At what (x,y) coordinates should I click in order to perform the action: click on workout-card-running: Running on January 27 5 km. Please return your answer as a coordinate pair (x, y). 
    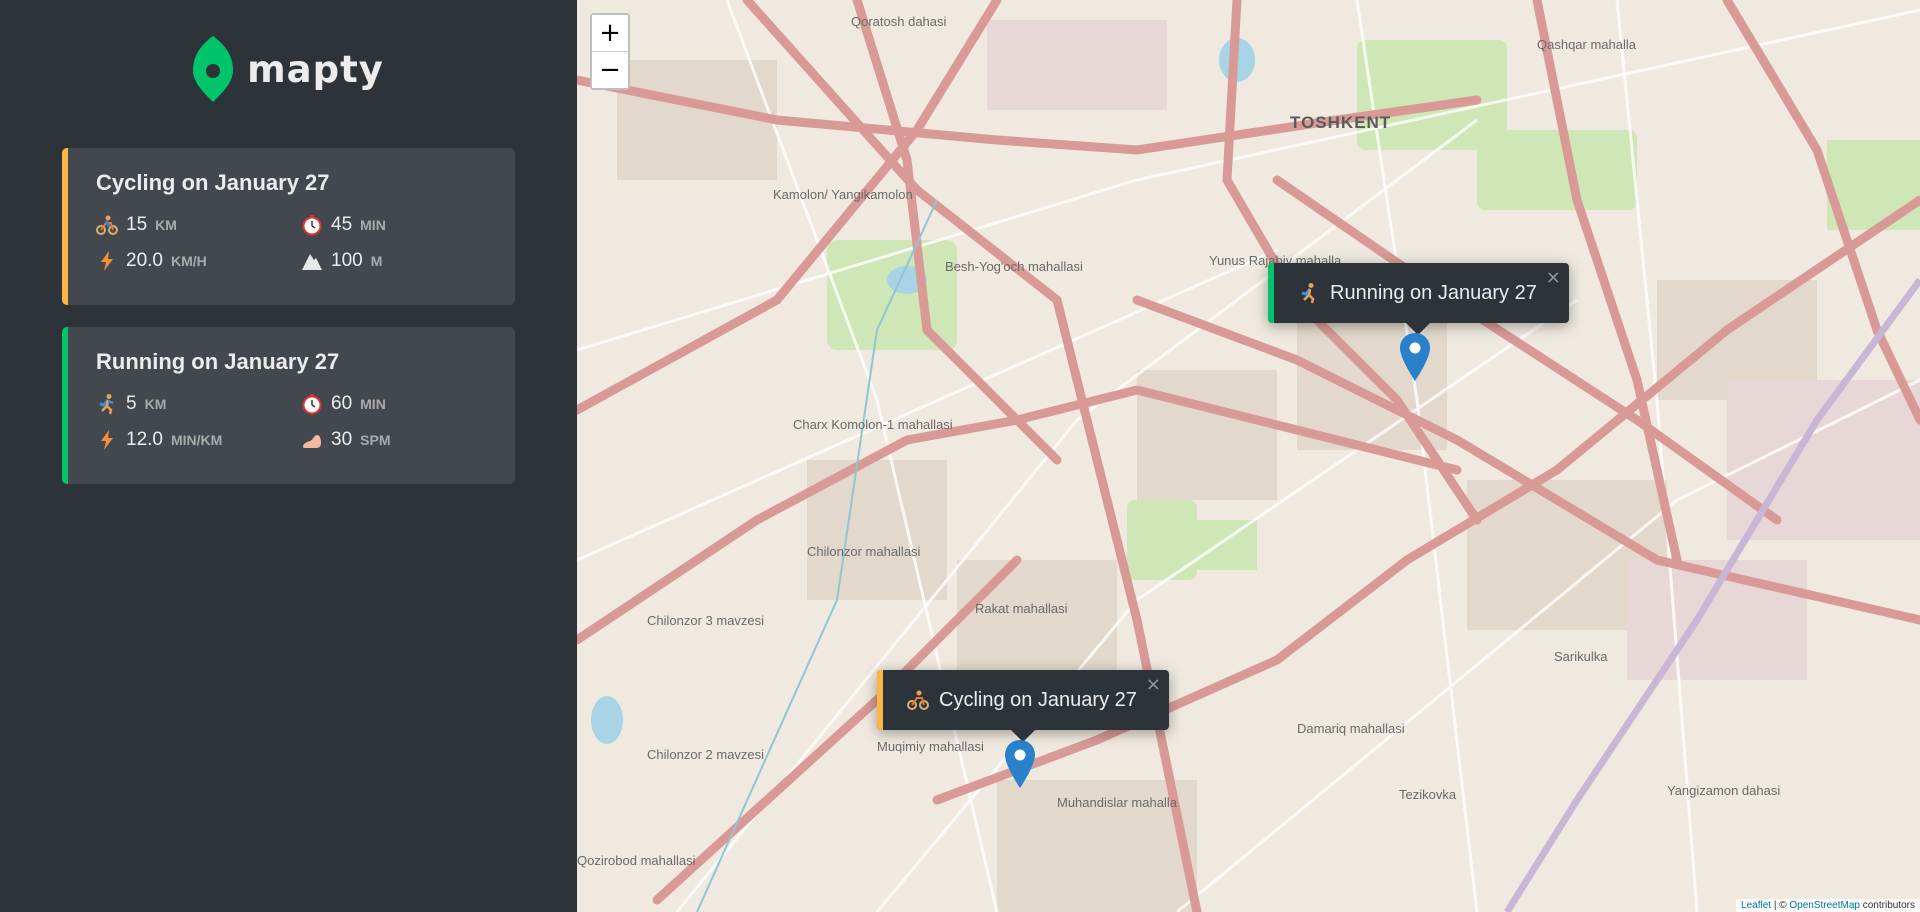
    Looking at the image, I should click on (288, 405).